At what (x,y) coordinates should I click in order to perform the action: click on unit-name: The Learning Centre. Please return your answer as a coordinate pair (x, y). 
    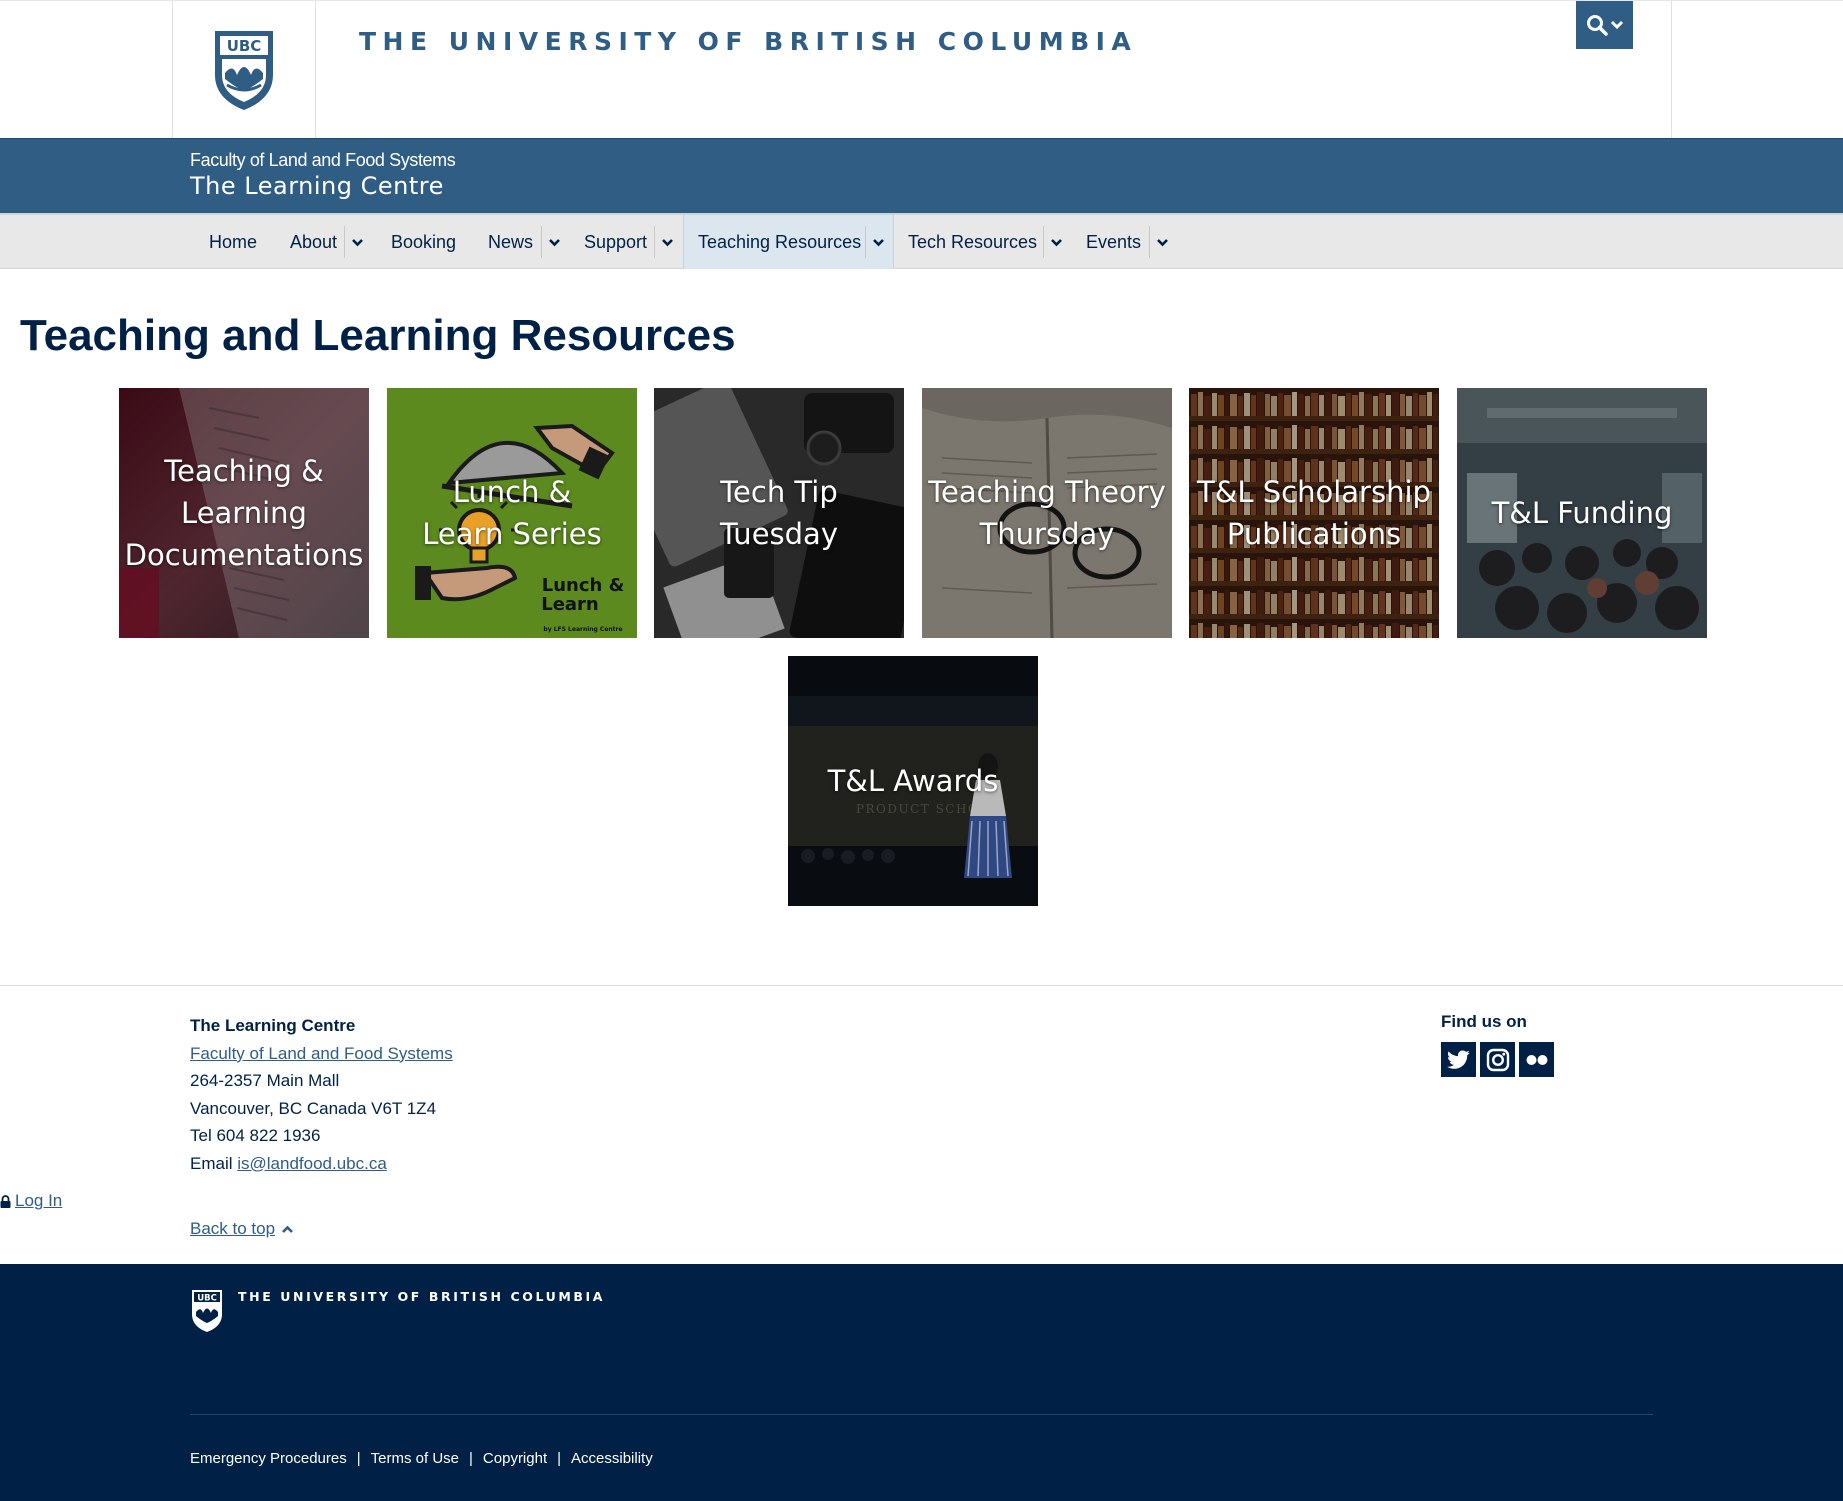
    Looking at the image, I should click on (317, 186).